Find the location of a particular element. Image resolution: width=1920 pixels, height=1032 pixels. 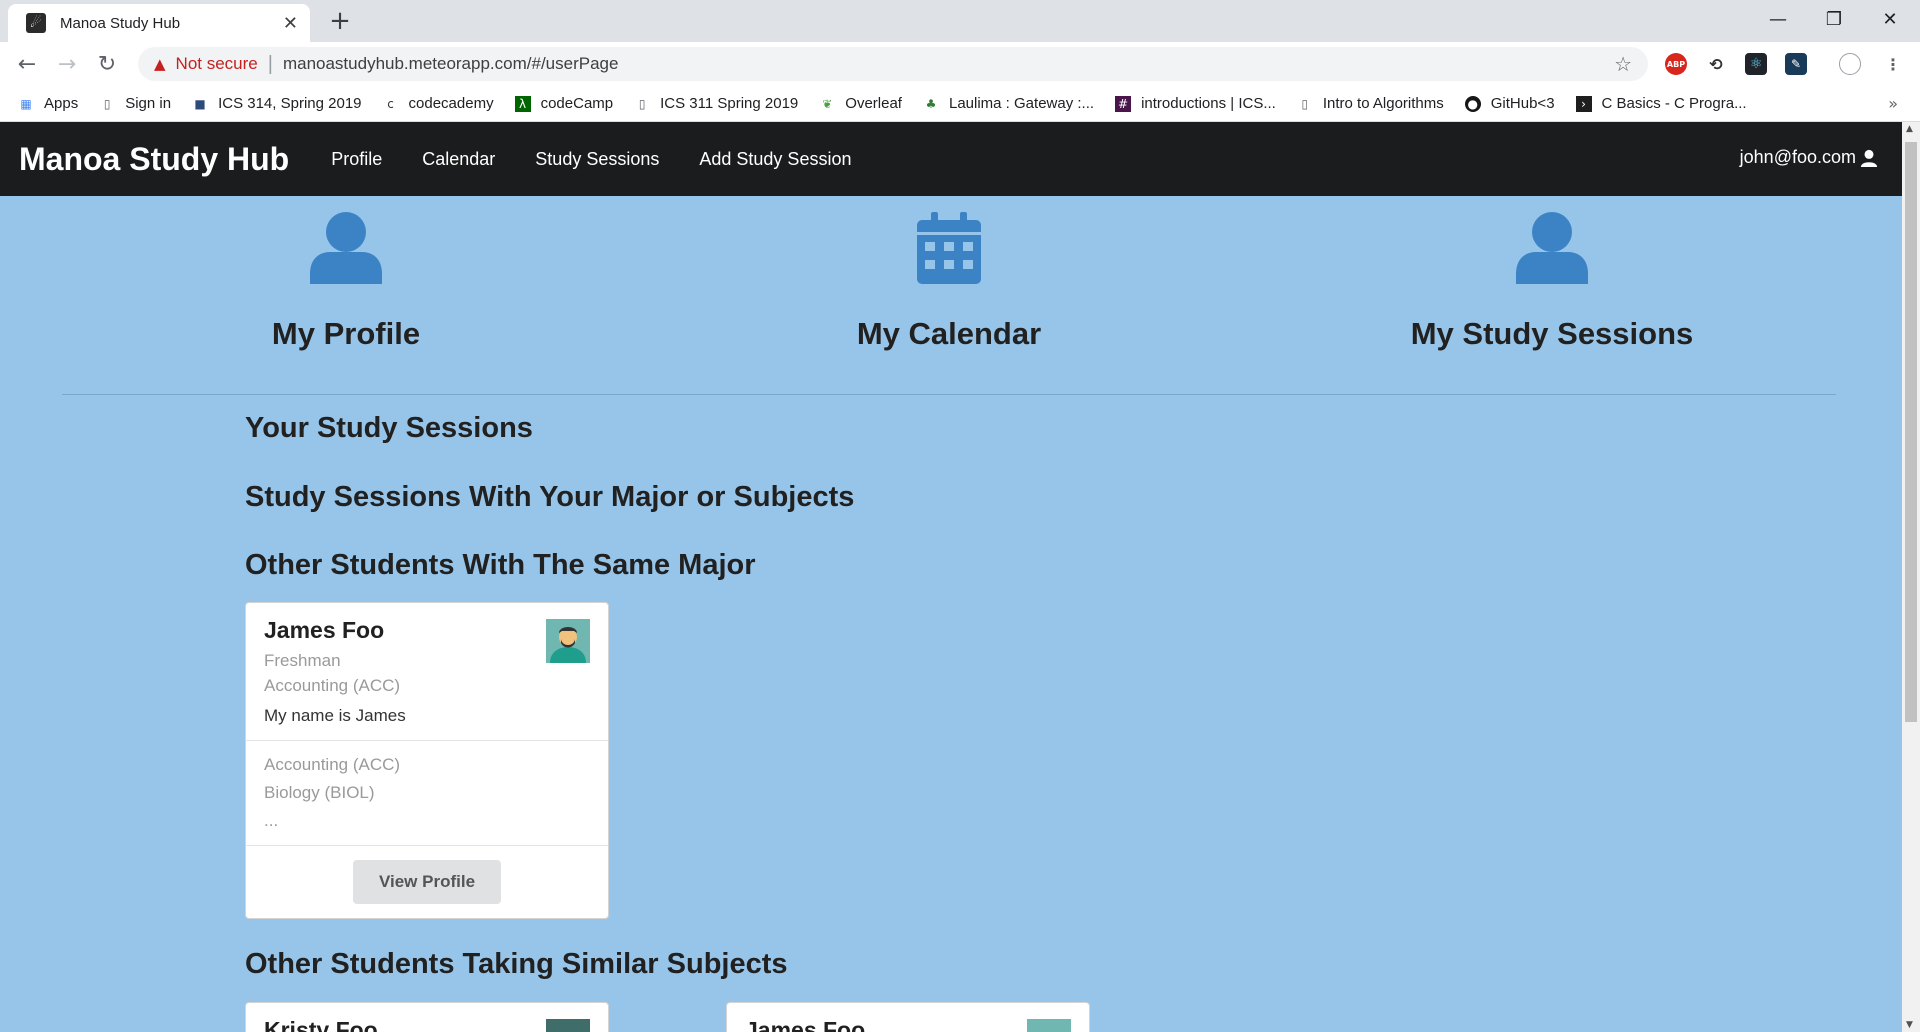

nav-item-profile: Profile is located at coordinates (356, 159).